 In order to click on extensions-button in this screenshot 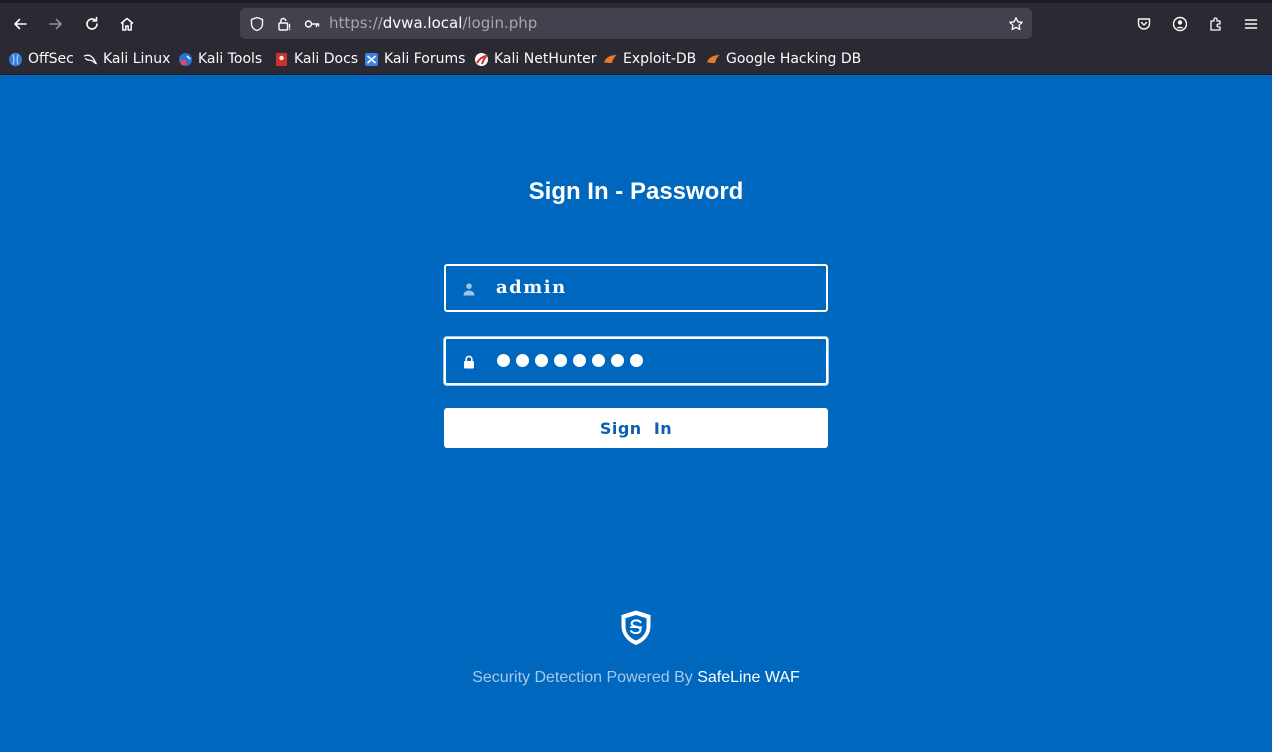, I will do `click(1216, 24)`.